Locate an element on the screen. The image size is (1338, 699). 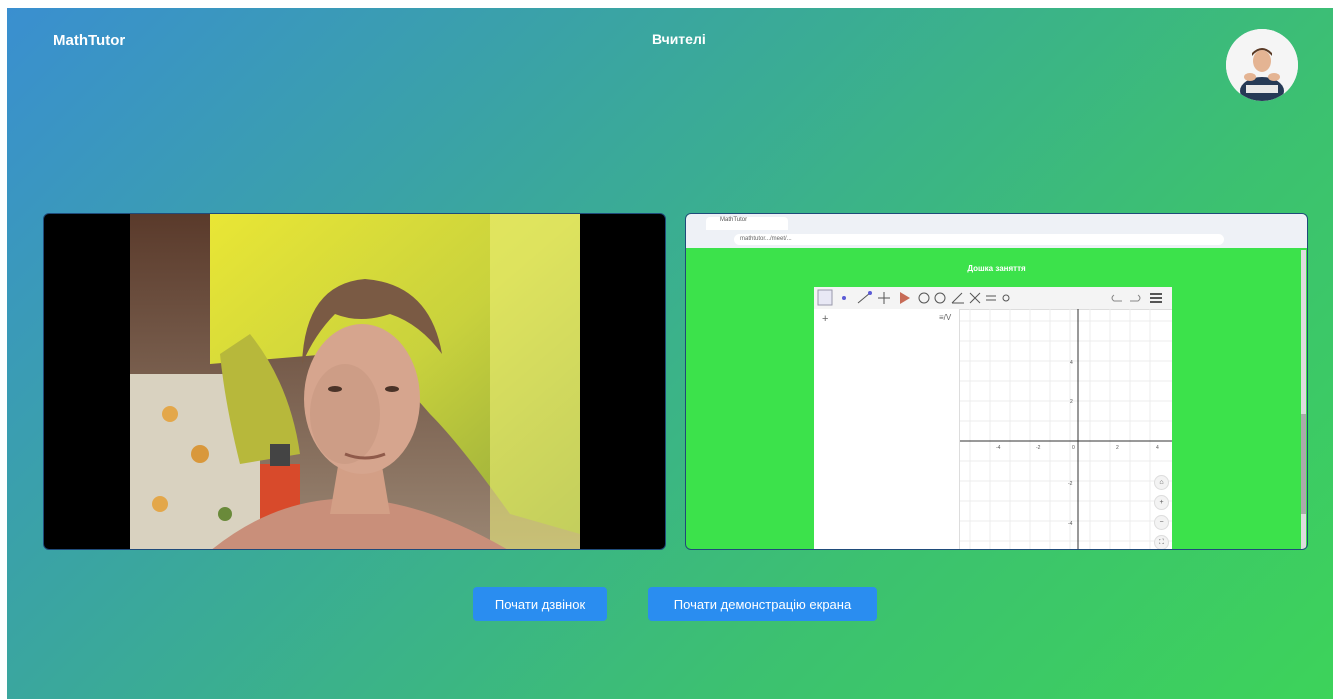
geogebra-graphics-view: -4 -2 0 2 4 4 2 -2 -4 ⌂ + − ⛶ is located at coordinates (1066, 429).